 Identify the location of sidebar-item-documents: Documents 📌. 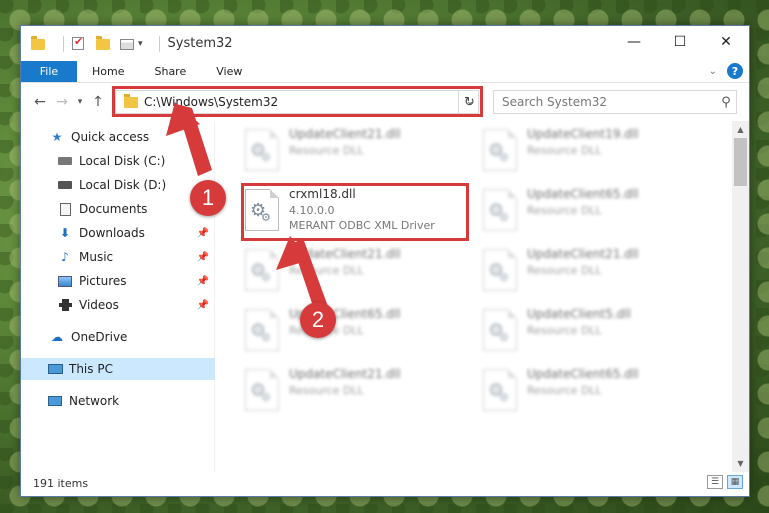
(118, 209).